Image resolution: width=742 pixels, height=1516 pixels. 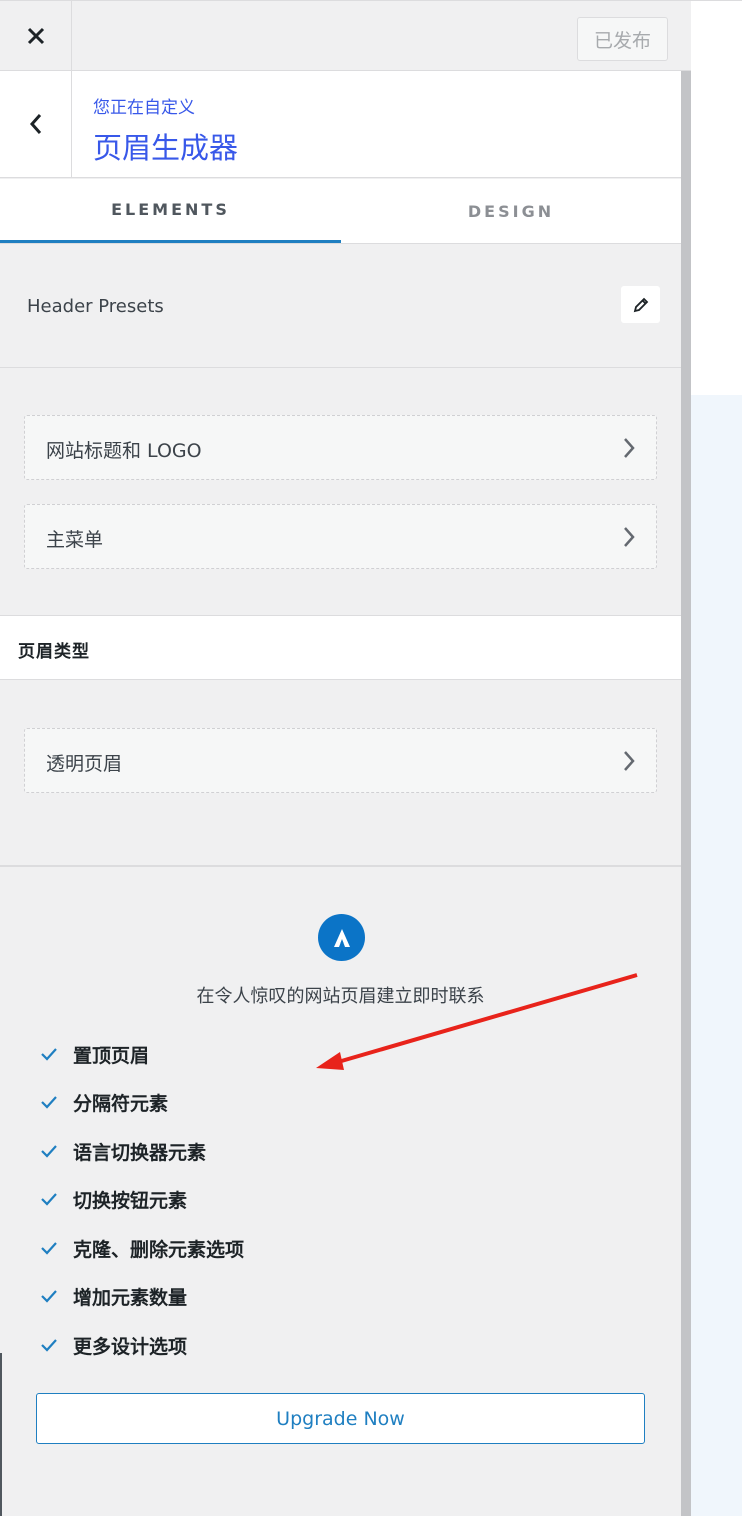 What do you see at coordinates (130, 1297) in the screenshot?
I see `feature-label: 增加元素数量` at bounding box center [130, 1297].